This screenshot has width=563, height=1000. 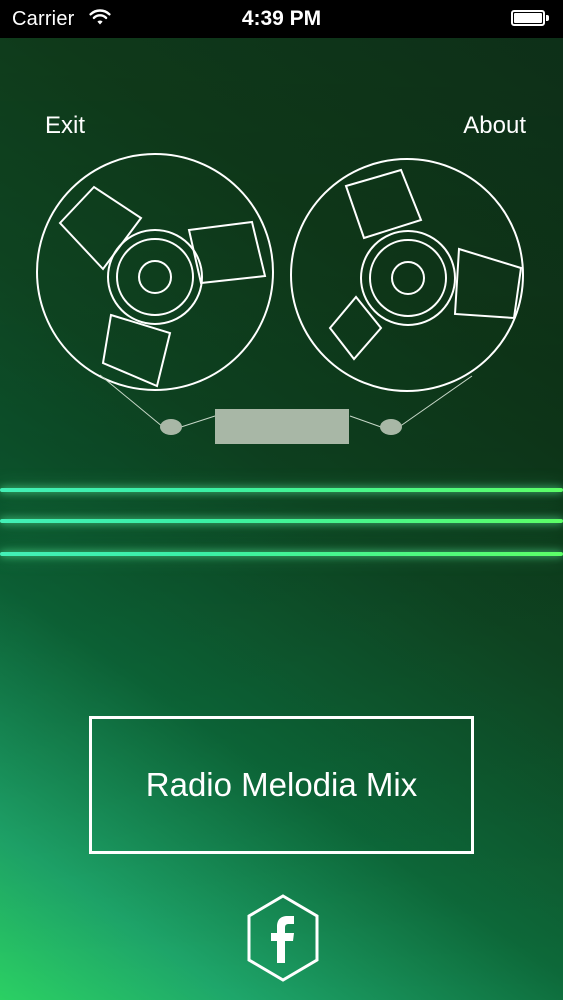 What do you see at coordinates (494, 126) in the screenshot?
I see `about-button: About` at bounding box center [494, 126].